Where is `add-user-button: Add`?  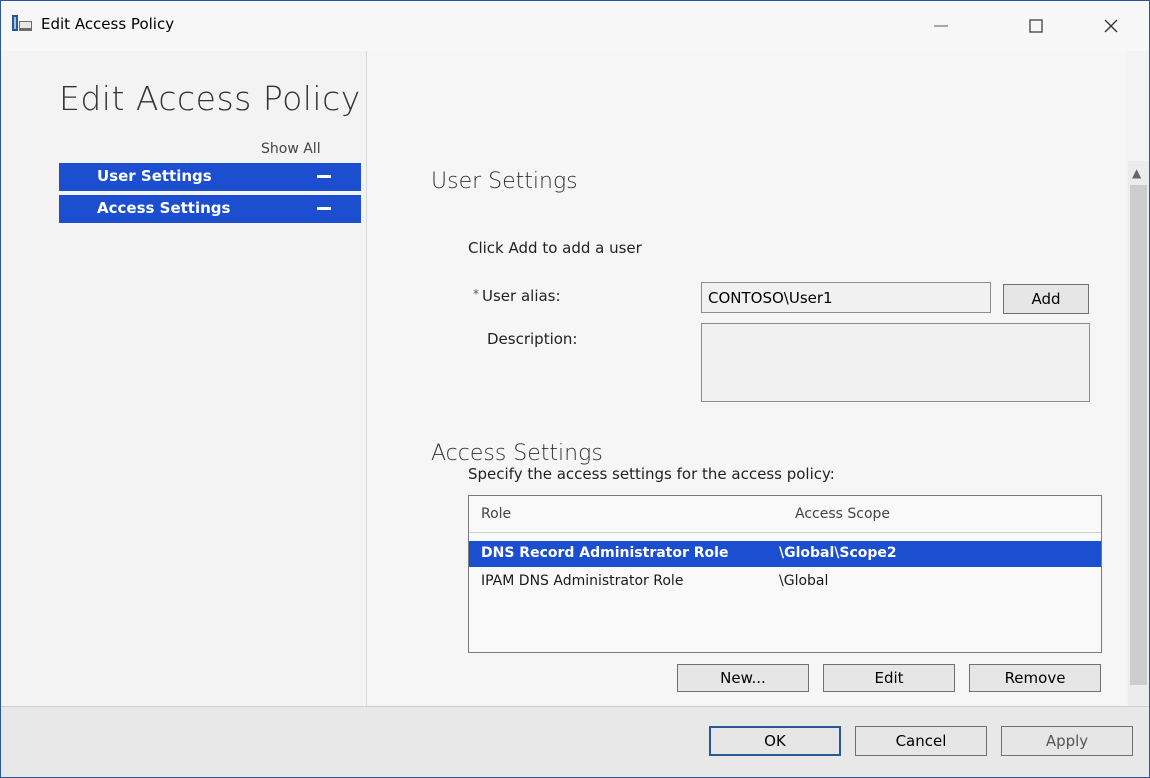
add-user-button: Add is located at coordinates (1046, 299).